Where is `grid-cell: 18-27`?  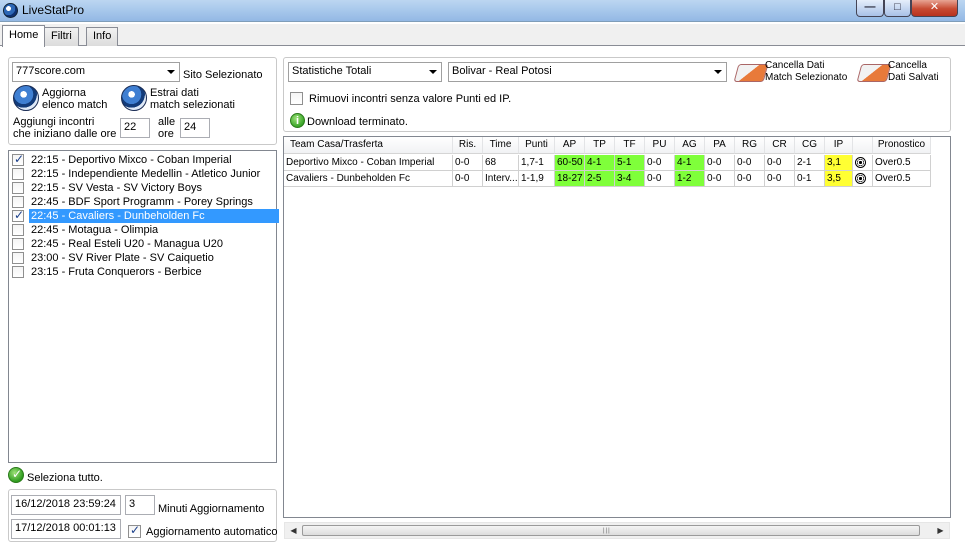
grid-cell: 18-27 is located at coordinates (570, 179).